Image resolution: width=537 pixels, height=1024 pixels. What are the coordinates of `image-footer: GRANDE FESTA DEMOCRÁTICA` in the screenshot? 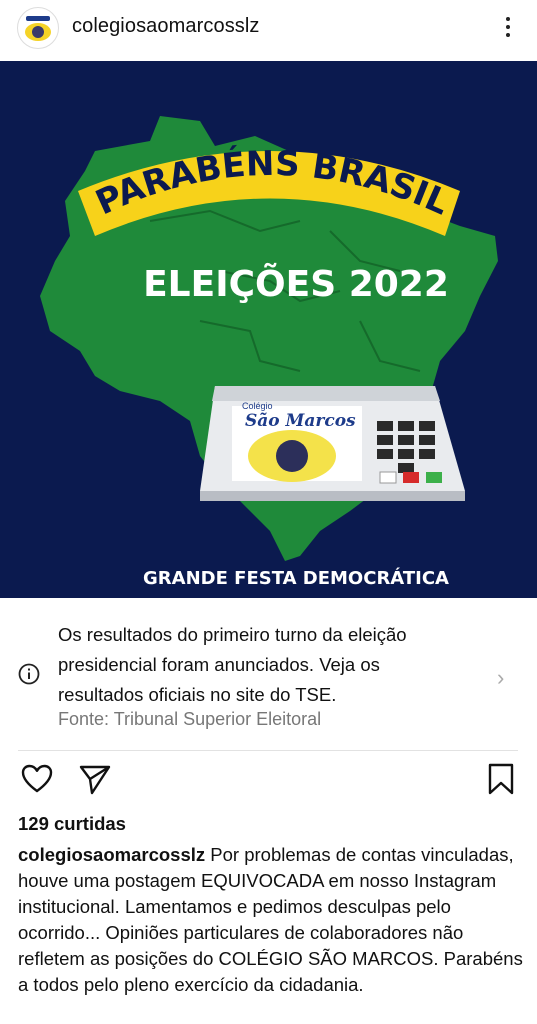 It's located at (296, 578).